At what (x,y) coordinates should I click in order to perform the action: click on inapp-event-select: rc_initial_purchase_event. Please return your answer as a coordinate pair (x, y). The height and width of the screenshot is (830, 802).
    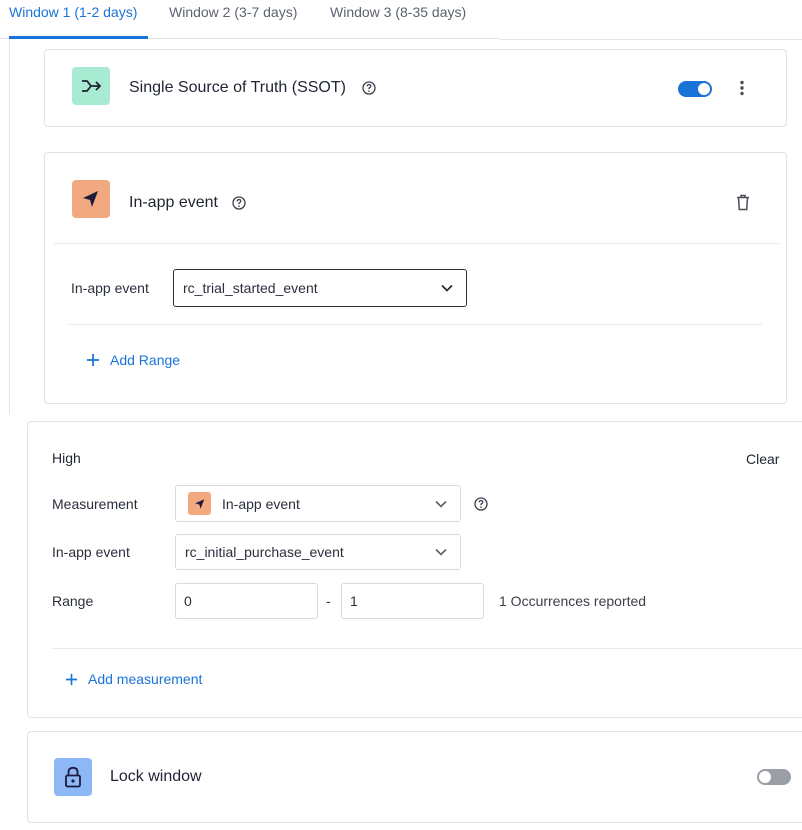
    Looking at the image, I should click on (318, 552).